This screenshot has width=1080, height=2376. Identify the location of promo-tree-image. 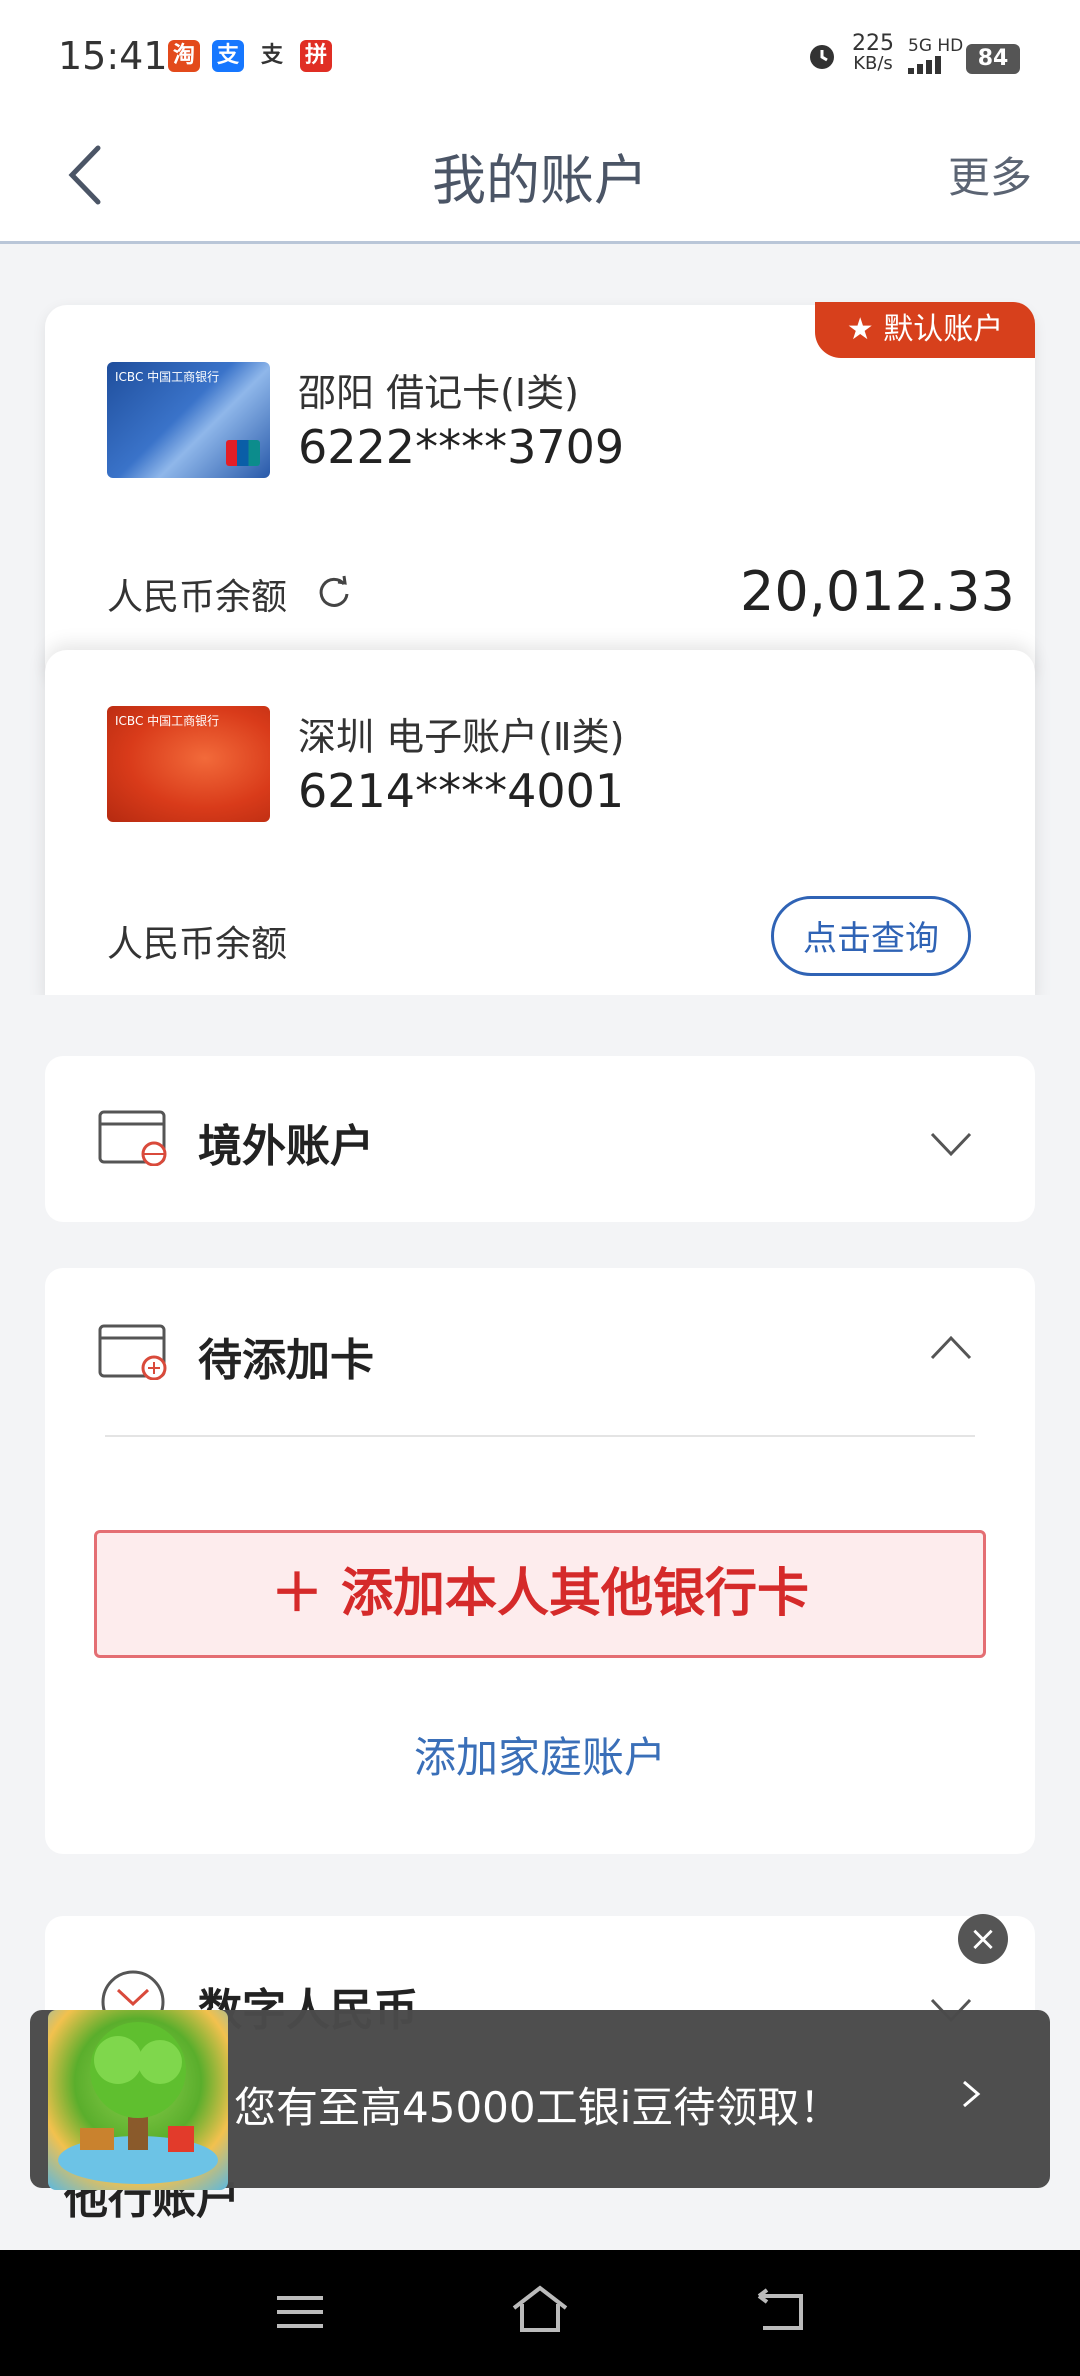
(138, 2100).